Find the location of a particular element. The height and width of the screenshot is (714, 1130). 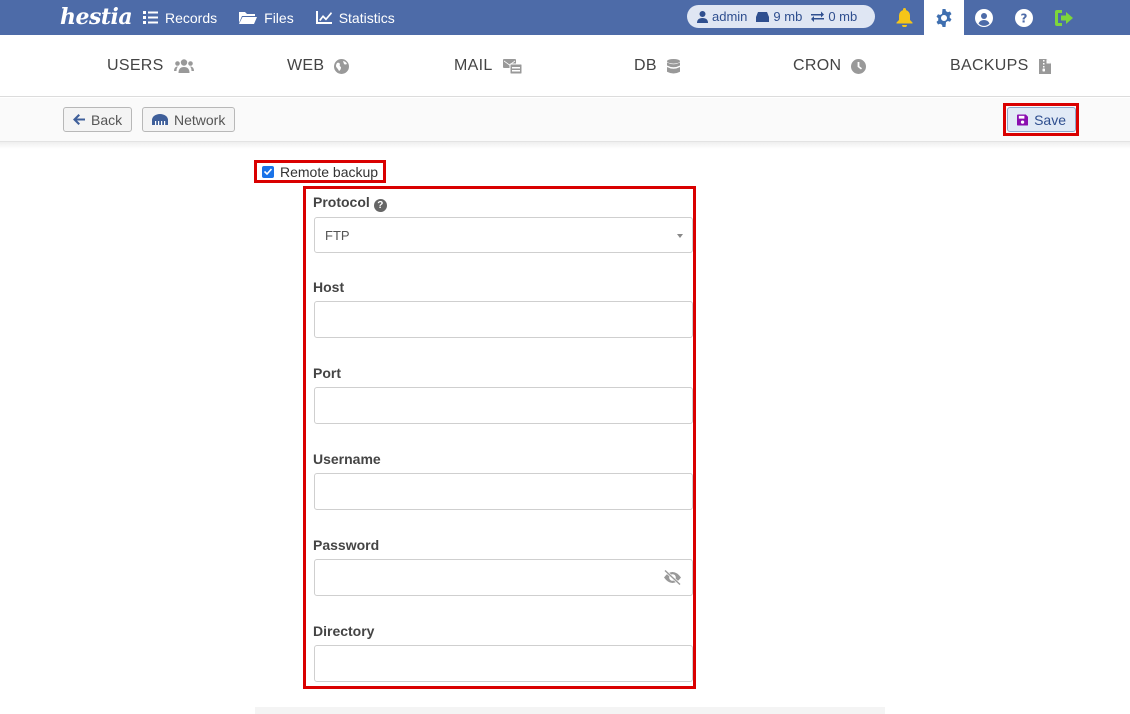

stat-user-value: admin is located at coordinates (730, 16).